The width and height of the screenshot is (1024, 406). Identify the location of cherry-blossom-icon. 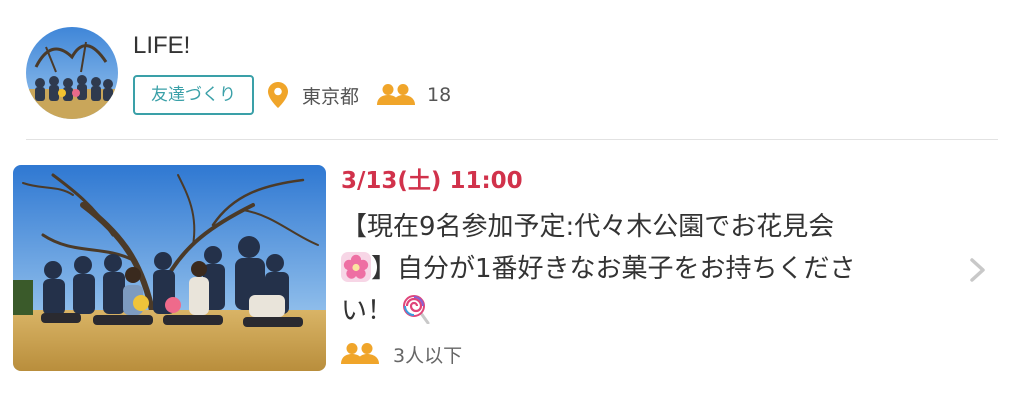
(356, 267).